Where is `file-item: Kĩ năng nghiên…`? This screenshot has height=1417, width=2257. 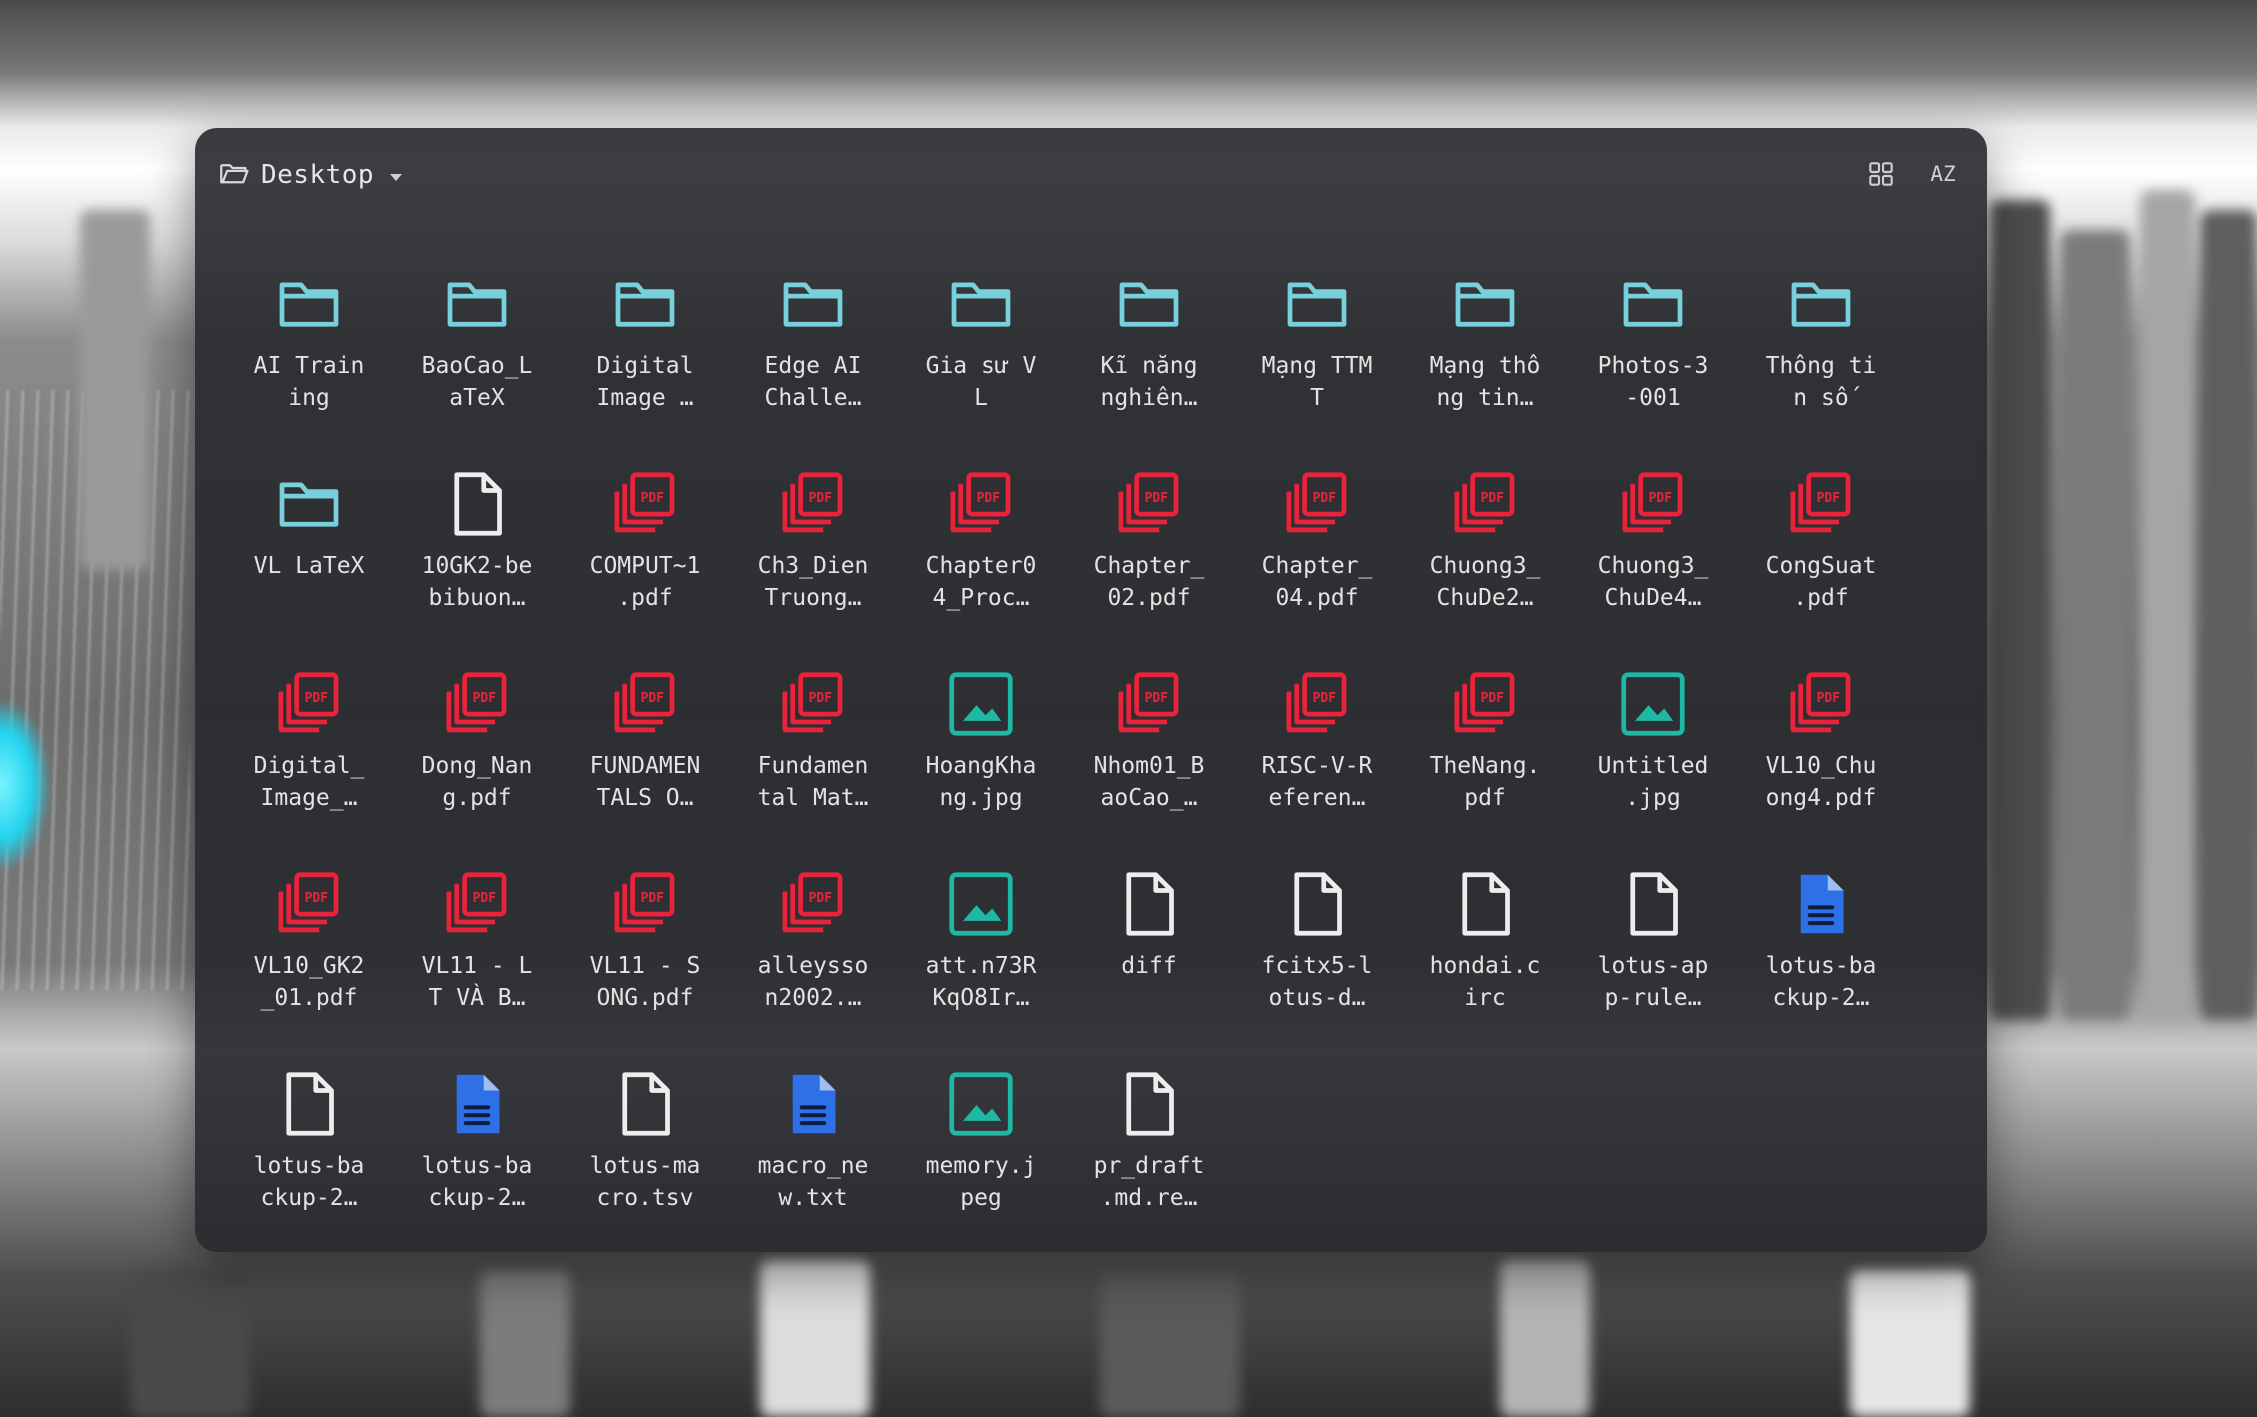
file-item: Kĩ năng nghiên… is located at coordinates (1149, 323).